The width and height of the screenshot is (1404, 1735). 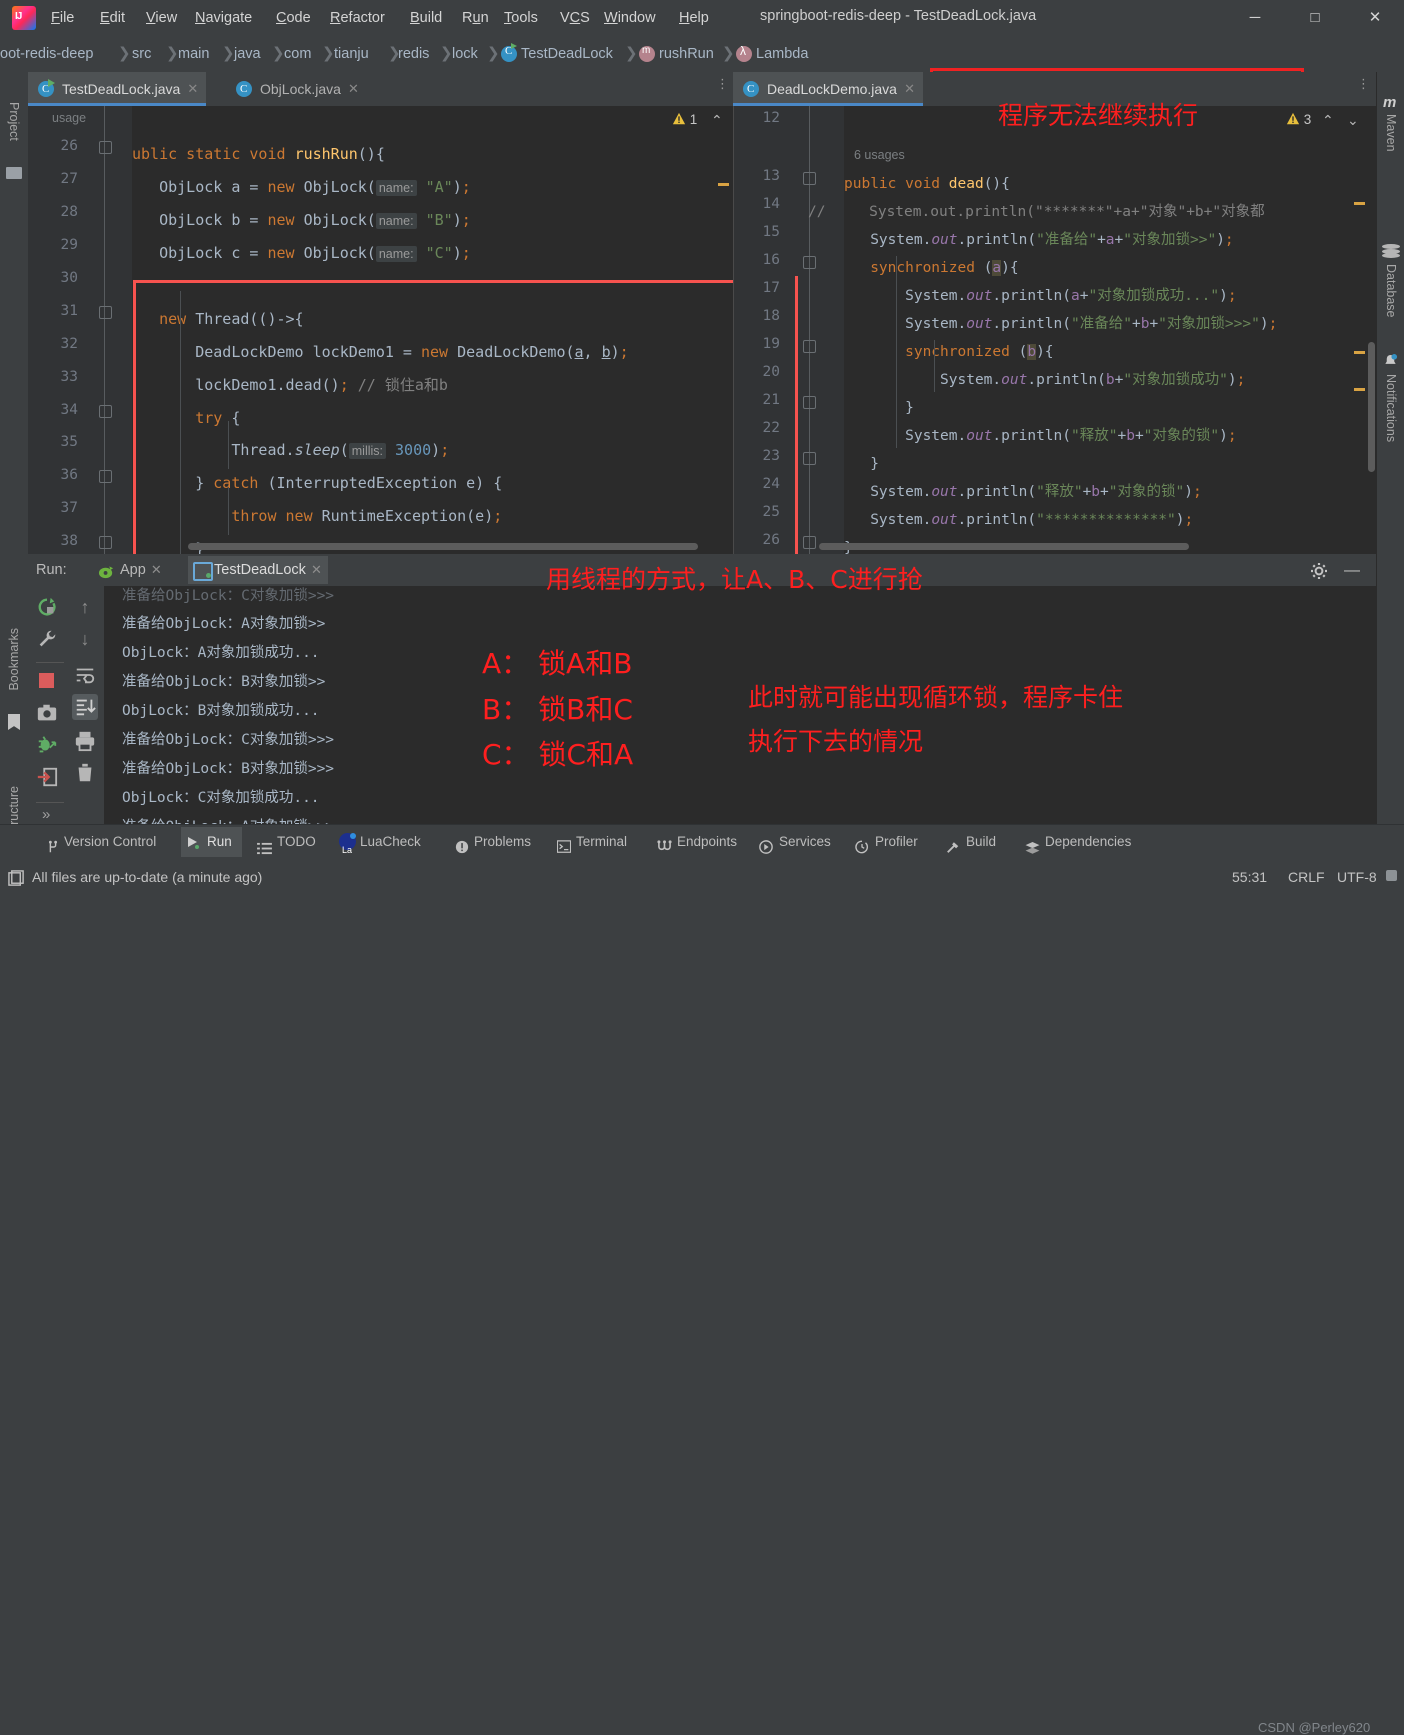 What do you see at coordinates (14, 121) in the screenshot?
I see `sidebar-item-project: Project` at bounding box center [14, 121].